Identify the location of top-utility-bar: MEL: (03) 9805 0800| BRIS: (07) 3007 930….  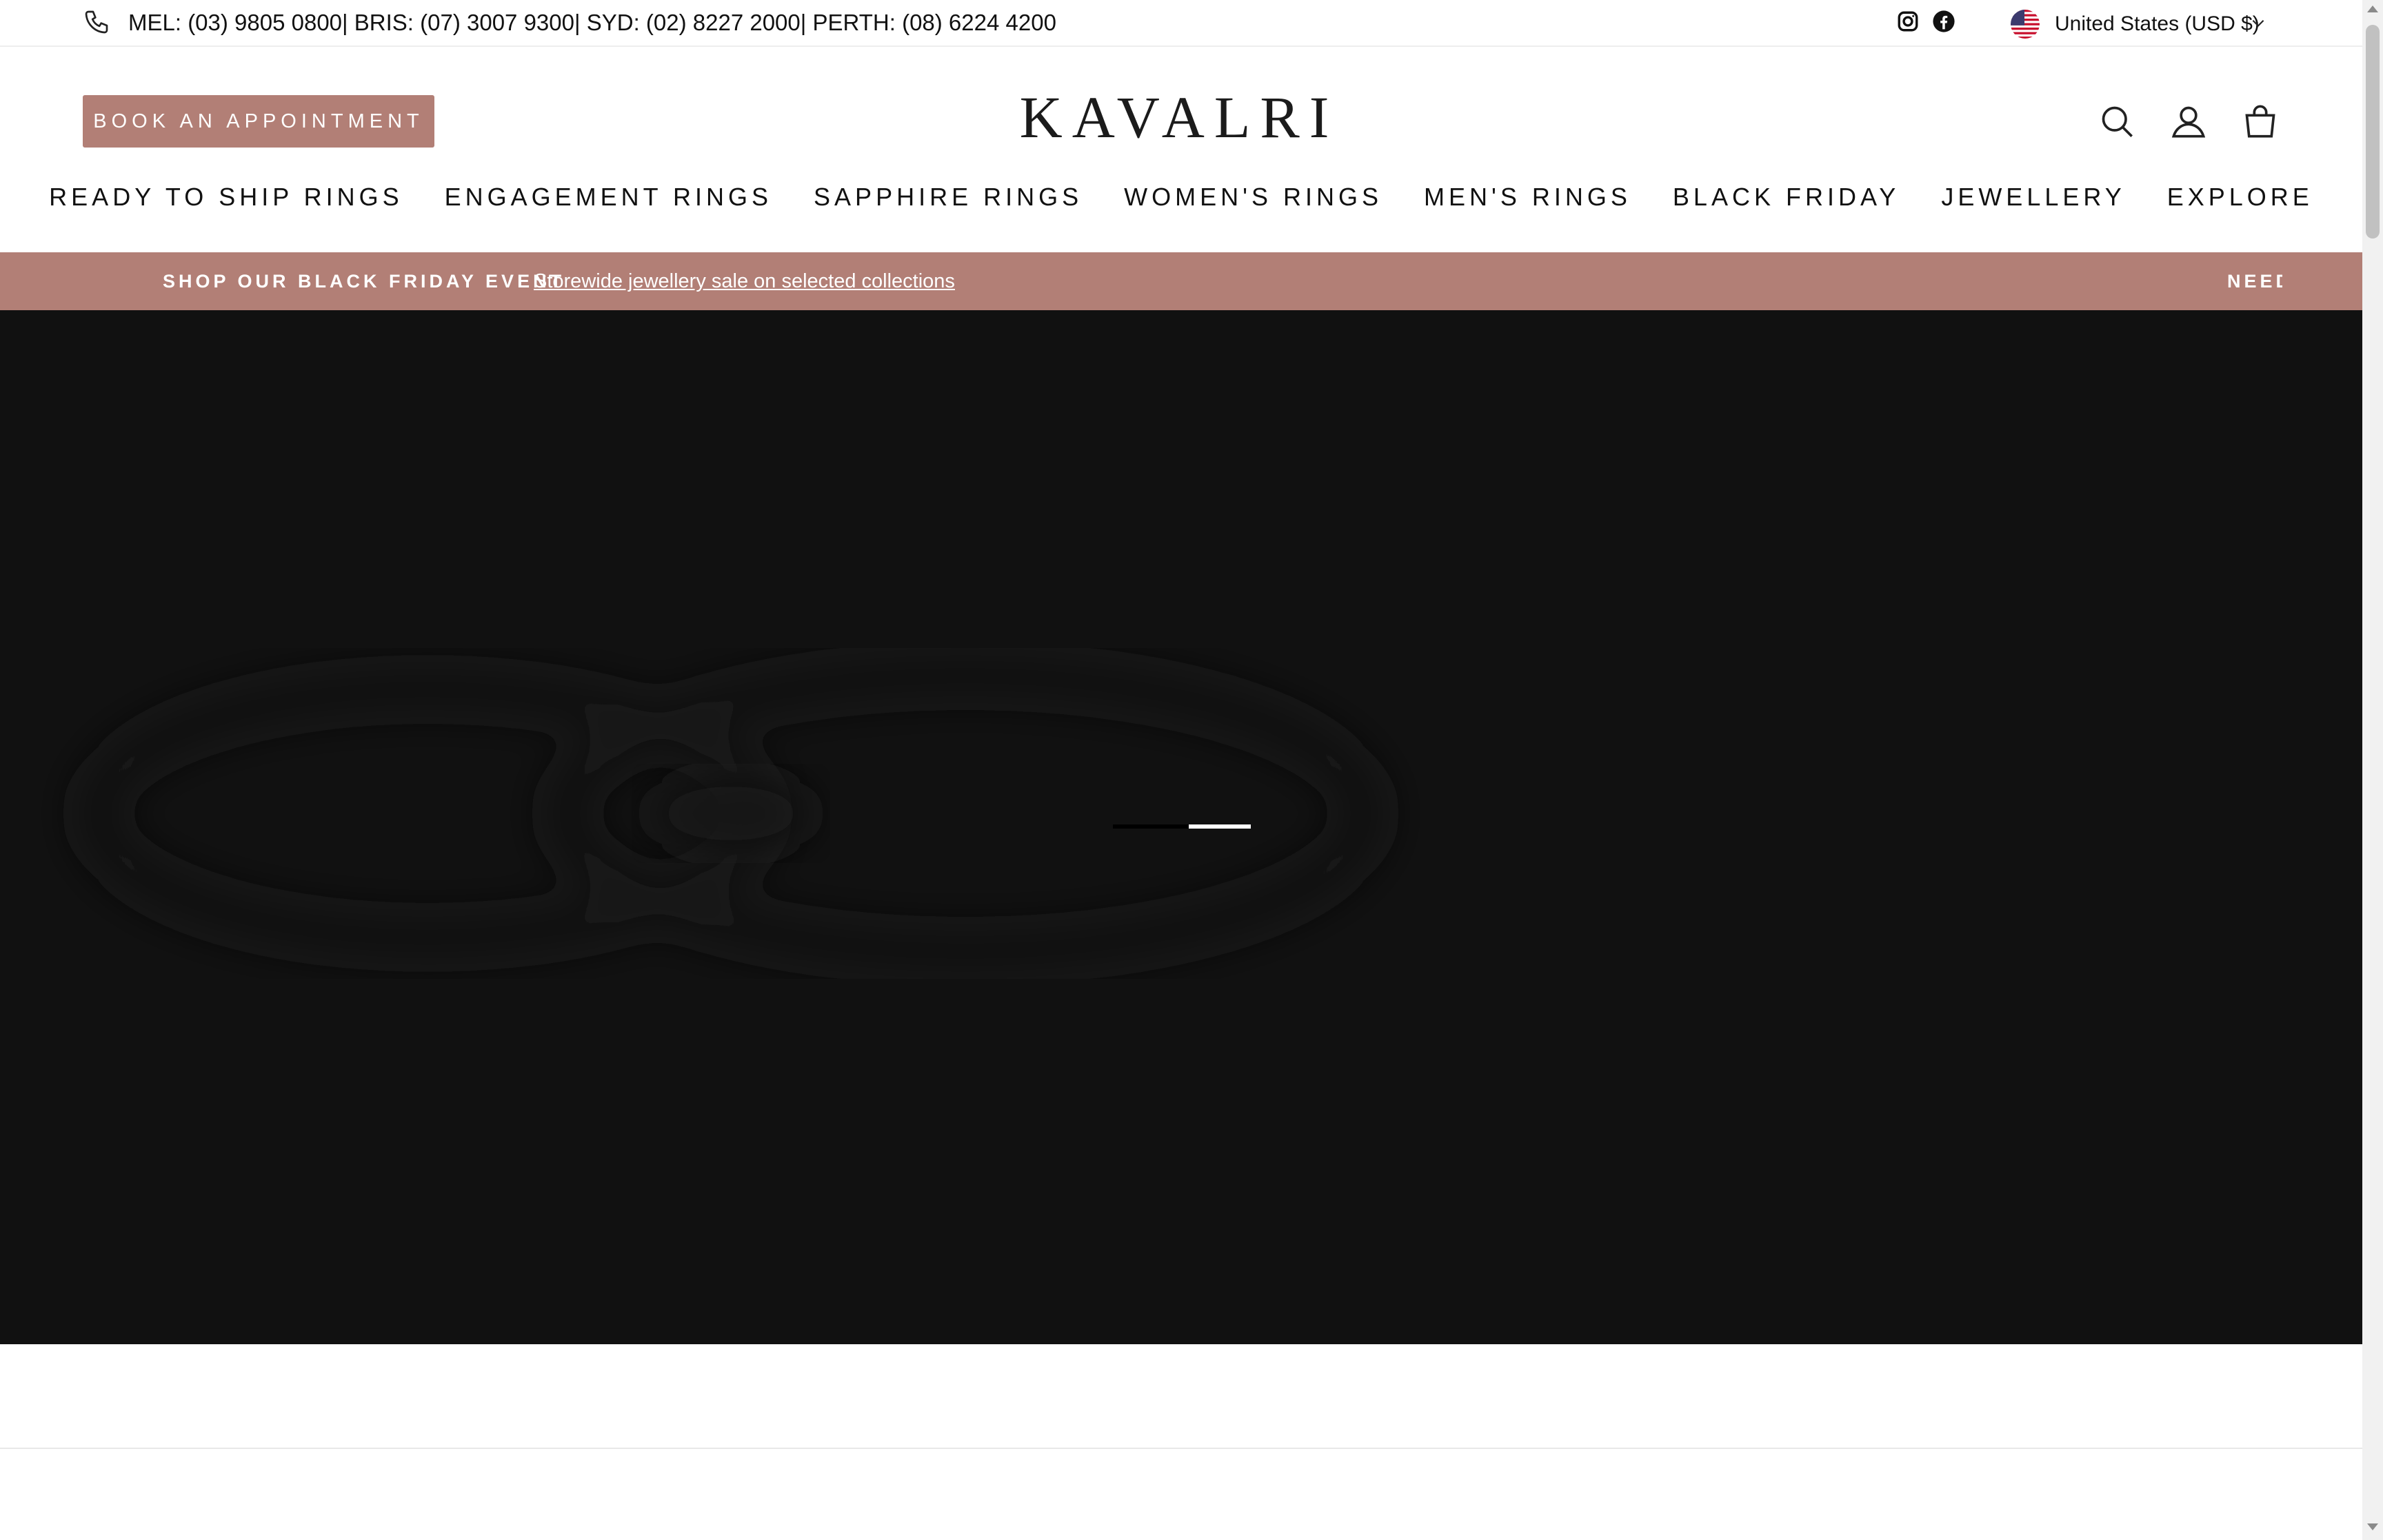
(1181, 23).